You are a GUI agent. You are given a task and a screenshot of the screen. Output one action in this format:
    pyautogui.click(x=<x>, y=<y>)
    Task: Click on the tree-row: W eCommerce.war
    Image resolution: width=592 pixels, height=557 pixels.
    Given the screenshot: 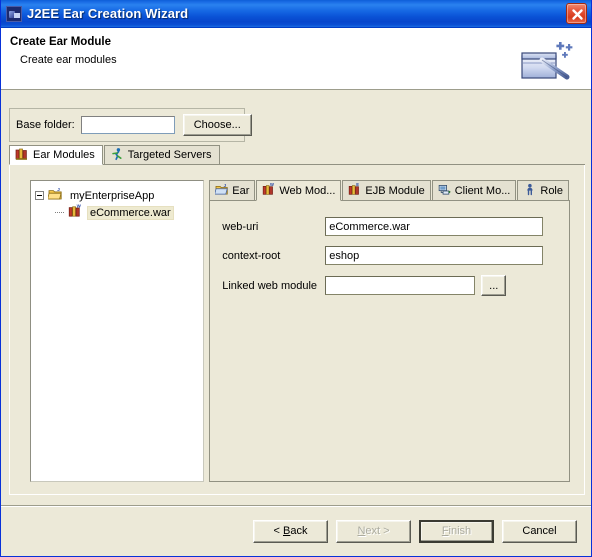 What is the action you would take?
    pyautogui.click(x=118, y=212)
    